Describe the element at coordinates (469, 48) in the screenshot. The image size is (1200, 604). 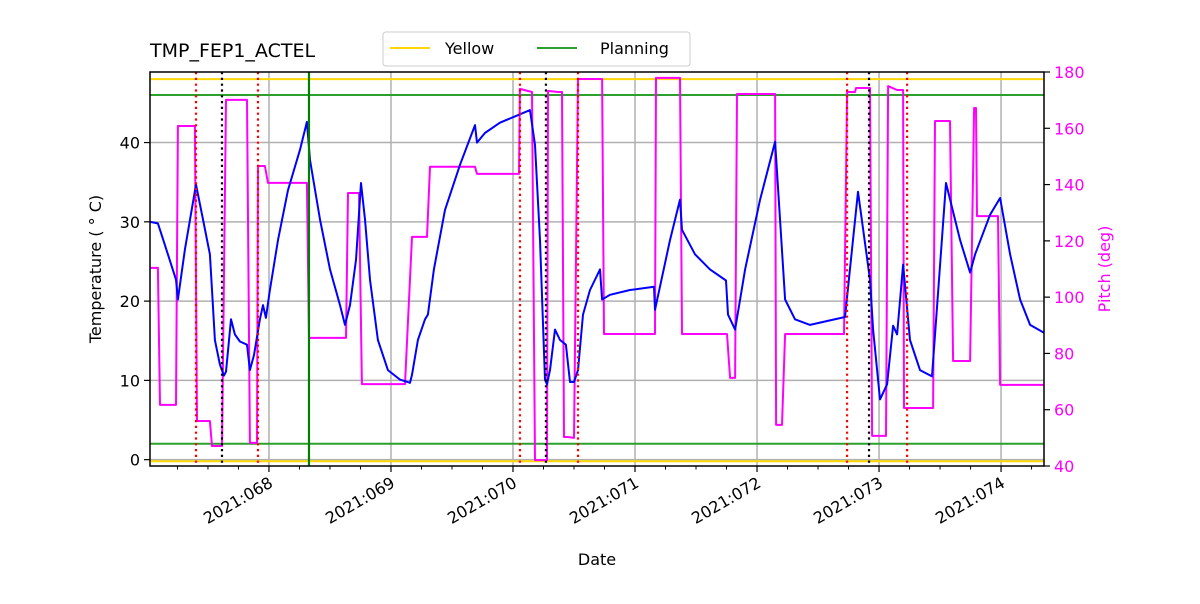
I see `legend-label-yellow: Yellow` at that location.